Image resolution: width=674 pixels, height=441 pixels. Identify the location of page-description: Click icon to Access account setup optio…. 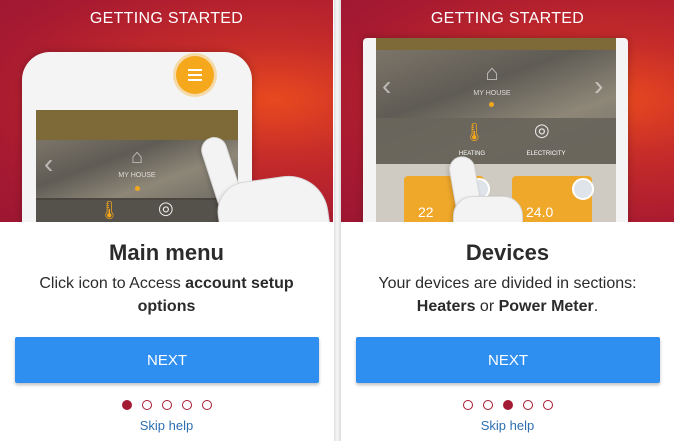
(166, 295).